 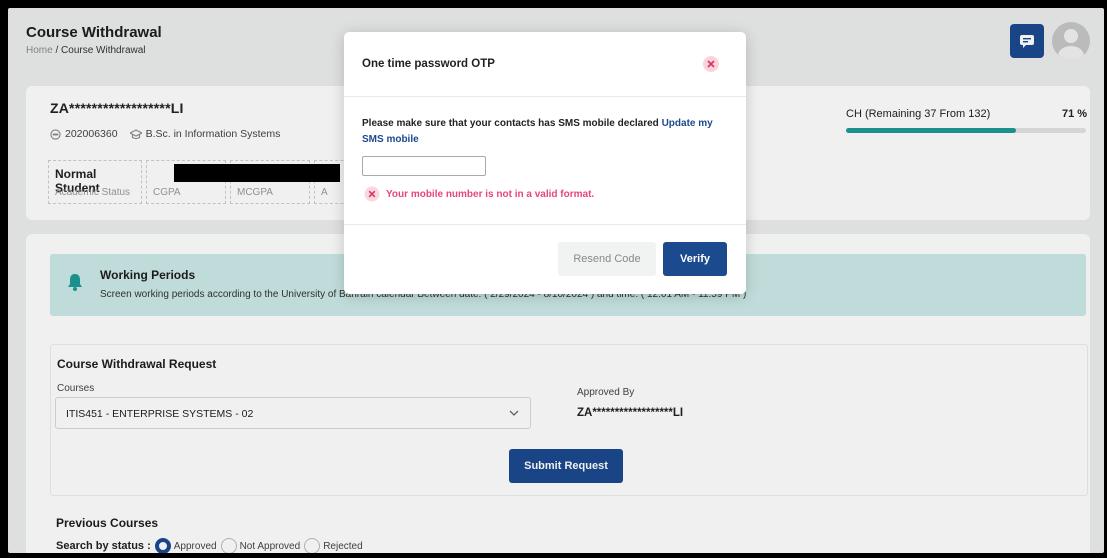 I want to click on otp-input, so click(x=424, y=166).